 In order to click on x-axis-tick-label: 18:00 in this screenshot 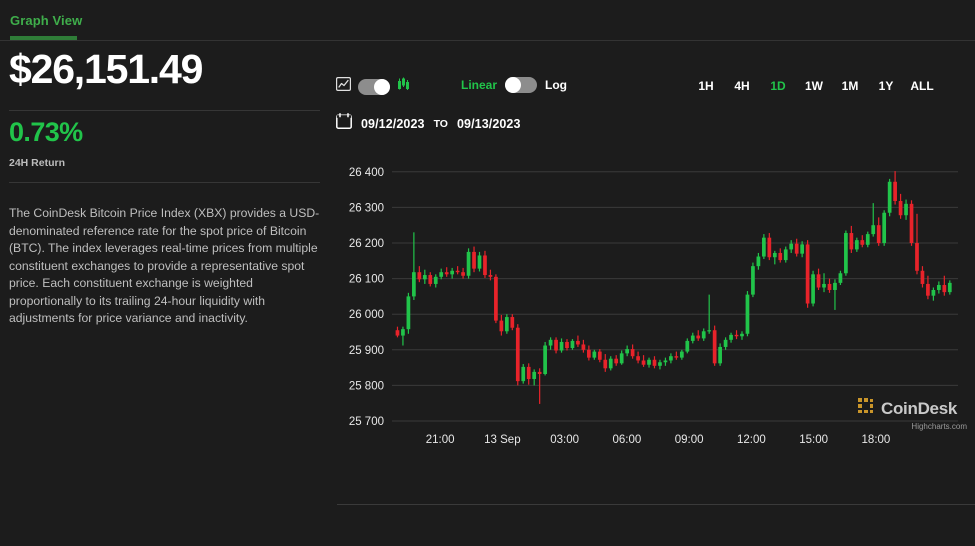, I will do `click(876, 440)`.